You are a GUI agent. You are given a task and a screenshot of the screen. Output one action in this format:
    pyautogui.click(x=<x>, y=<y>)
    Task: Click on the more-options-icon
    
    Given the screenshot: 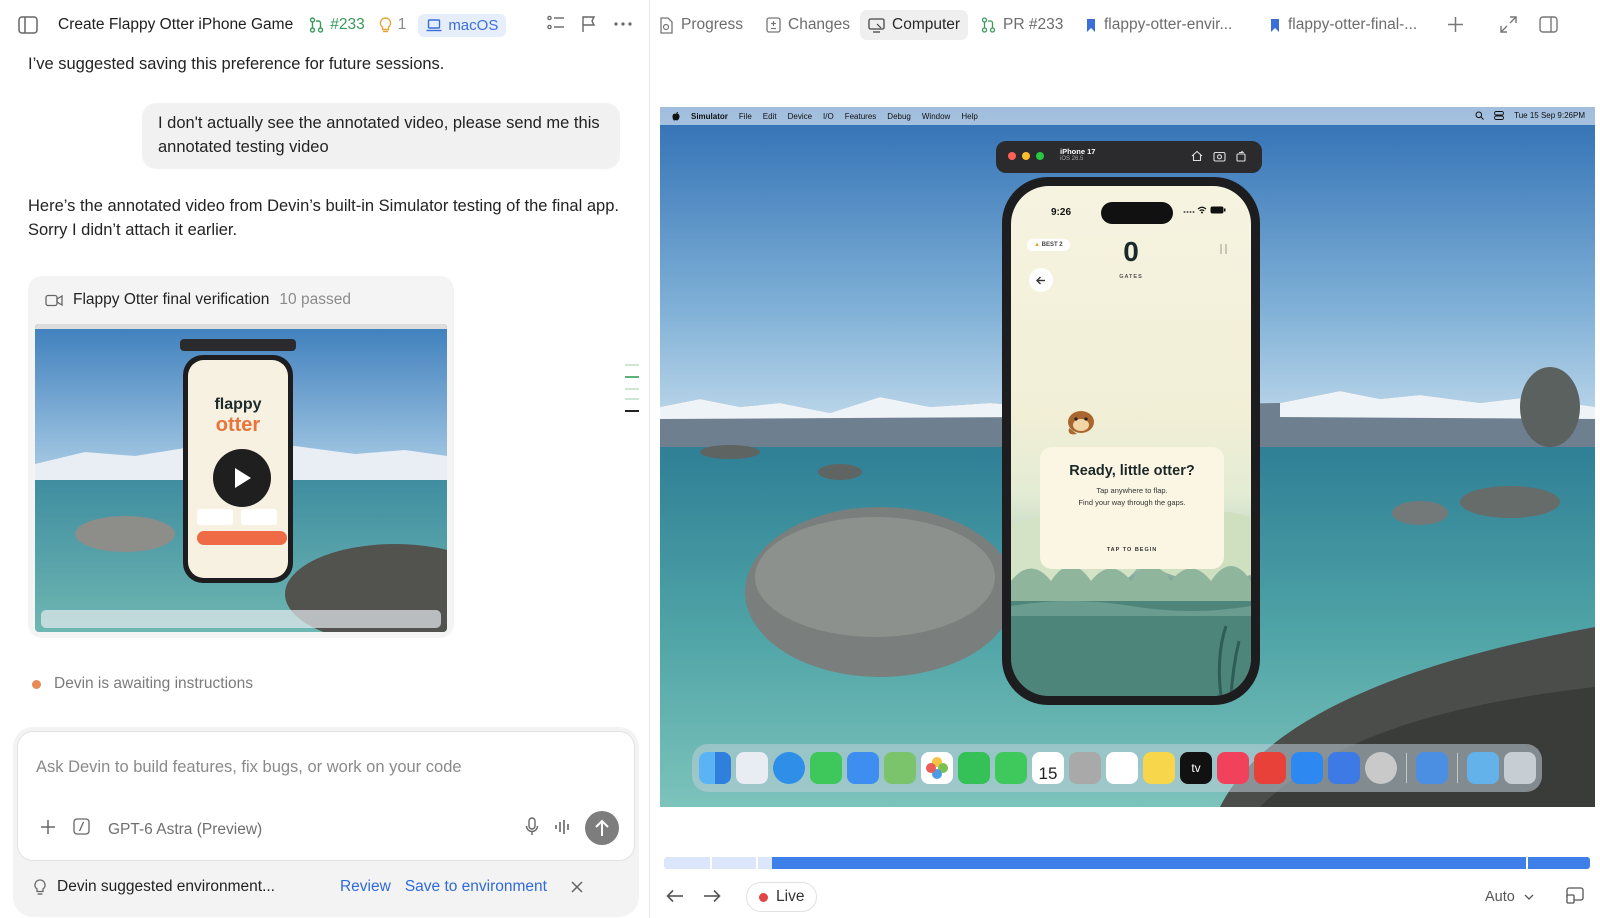 What is the action you would take?
    pyautogui.click(x=623, y=24)
    